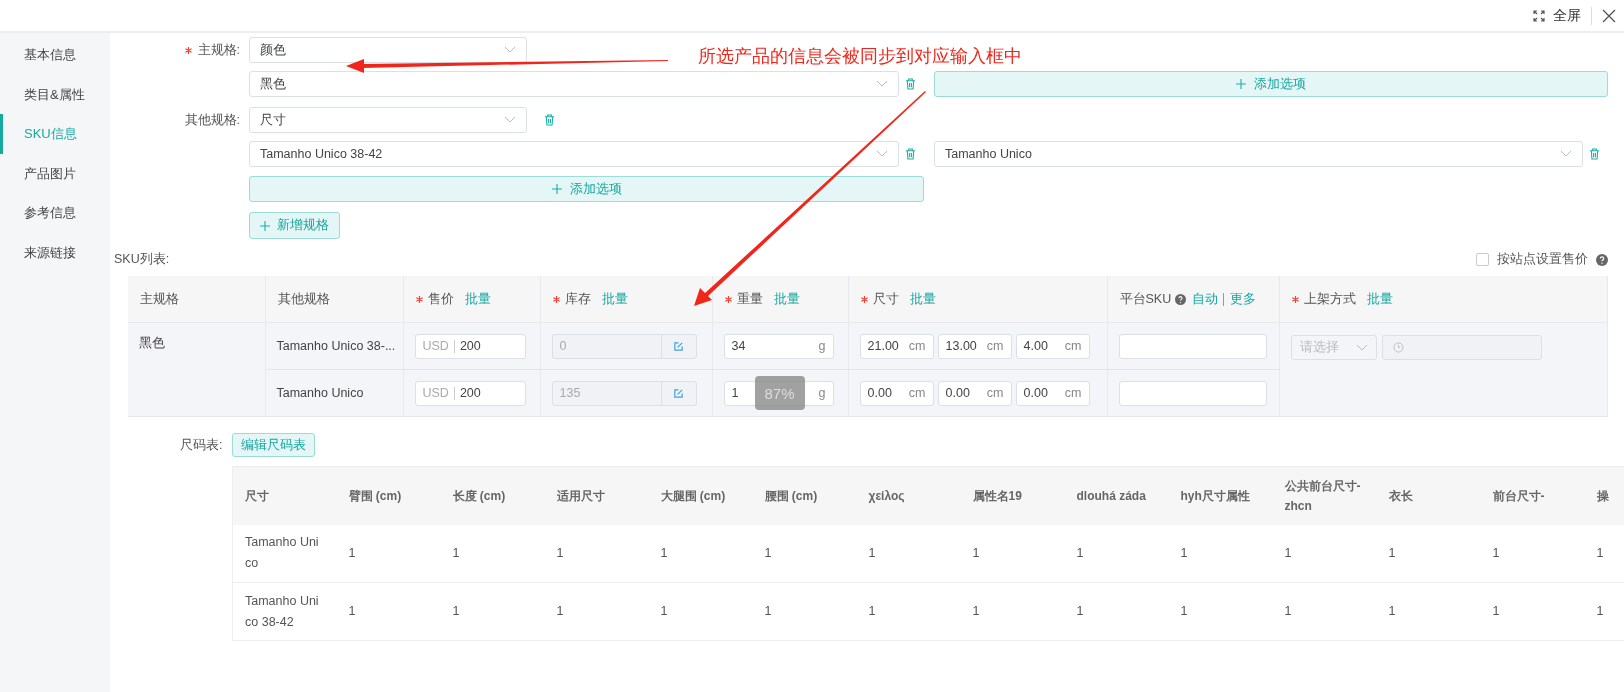 This screenshot has width=1624, height=692. I want to click on column-header: 前台尺寸-, so click(1518, 495).